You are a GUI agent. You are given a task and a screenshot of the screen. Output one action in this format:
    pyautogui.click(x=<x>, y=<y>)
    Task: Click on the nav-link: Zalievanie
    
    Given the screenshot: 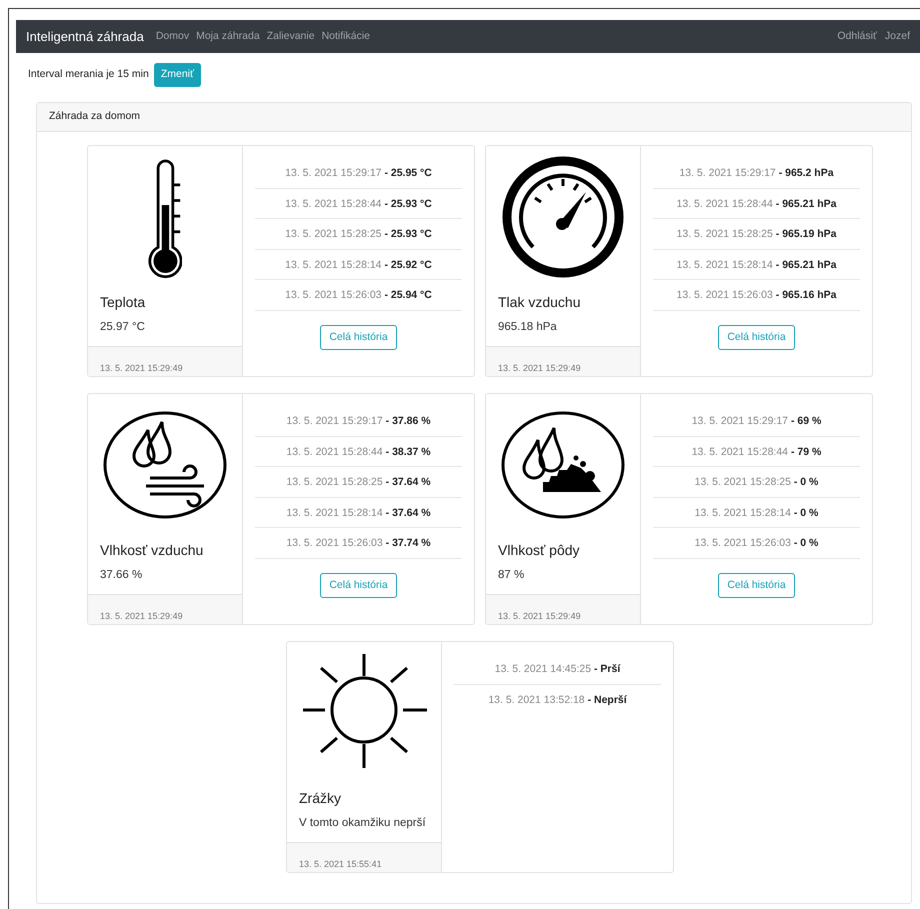 What is the action you would take?
    pyautogui.click(x=290, y=36)
    